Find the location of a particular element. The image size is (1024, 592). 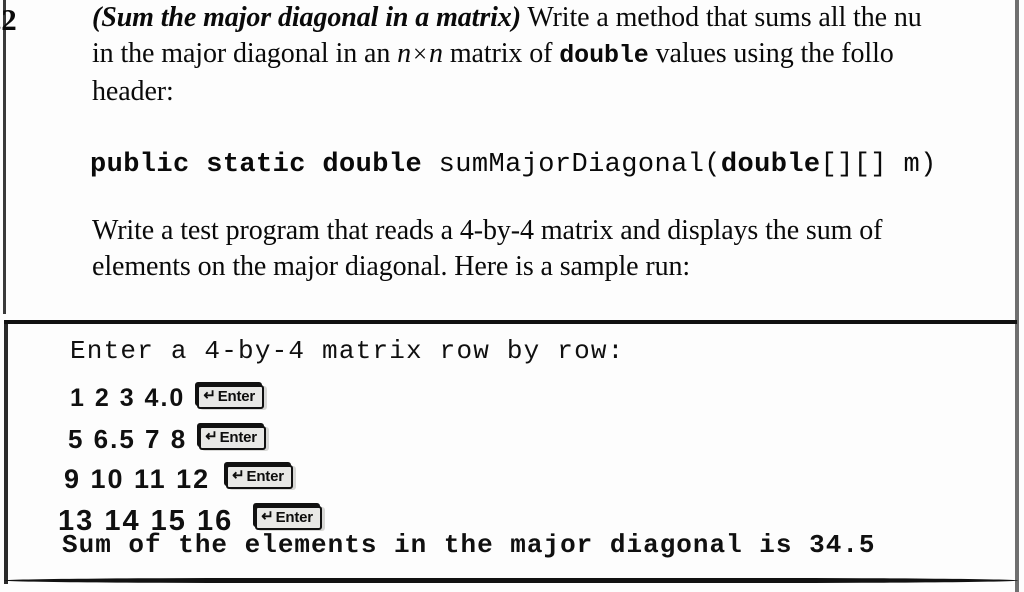

inline-code-double: double is located at coordinates (604, 55).